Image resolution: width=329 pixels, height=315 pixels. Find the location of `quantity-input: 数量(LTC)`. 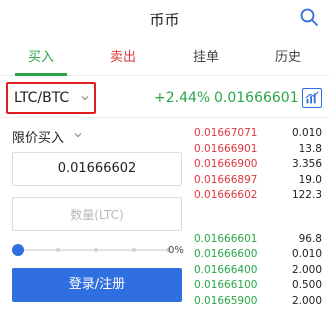

quantity-input: 数量(LTC) is located at coordinates (97, 214).